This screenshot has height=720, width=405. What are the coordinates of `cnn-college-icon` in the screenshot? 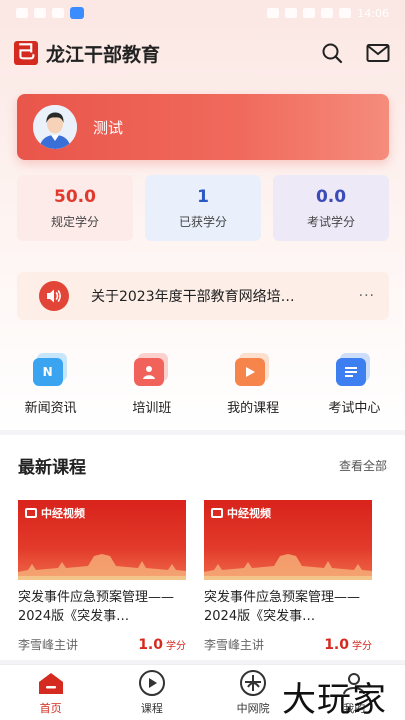 It's located at (253, 683).